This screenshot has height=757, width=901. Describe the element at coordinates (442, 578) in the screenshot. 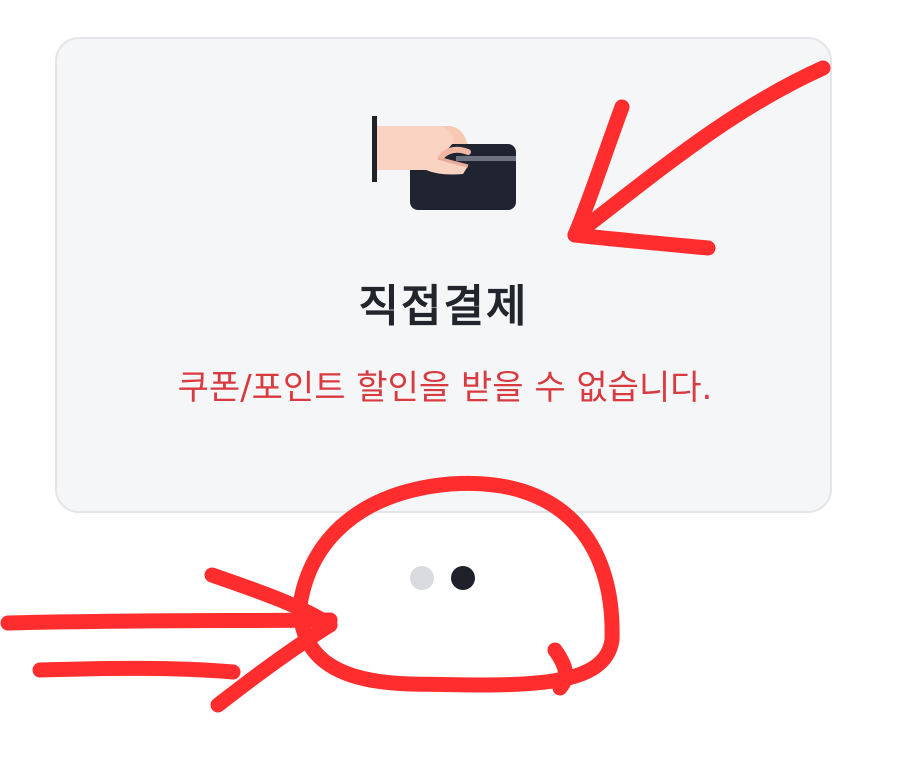

I see `carousel-pager` at that location.